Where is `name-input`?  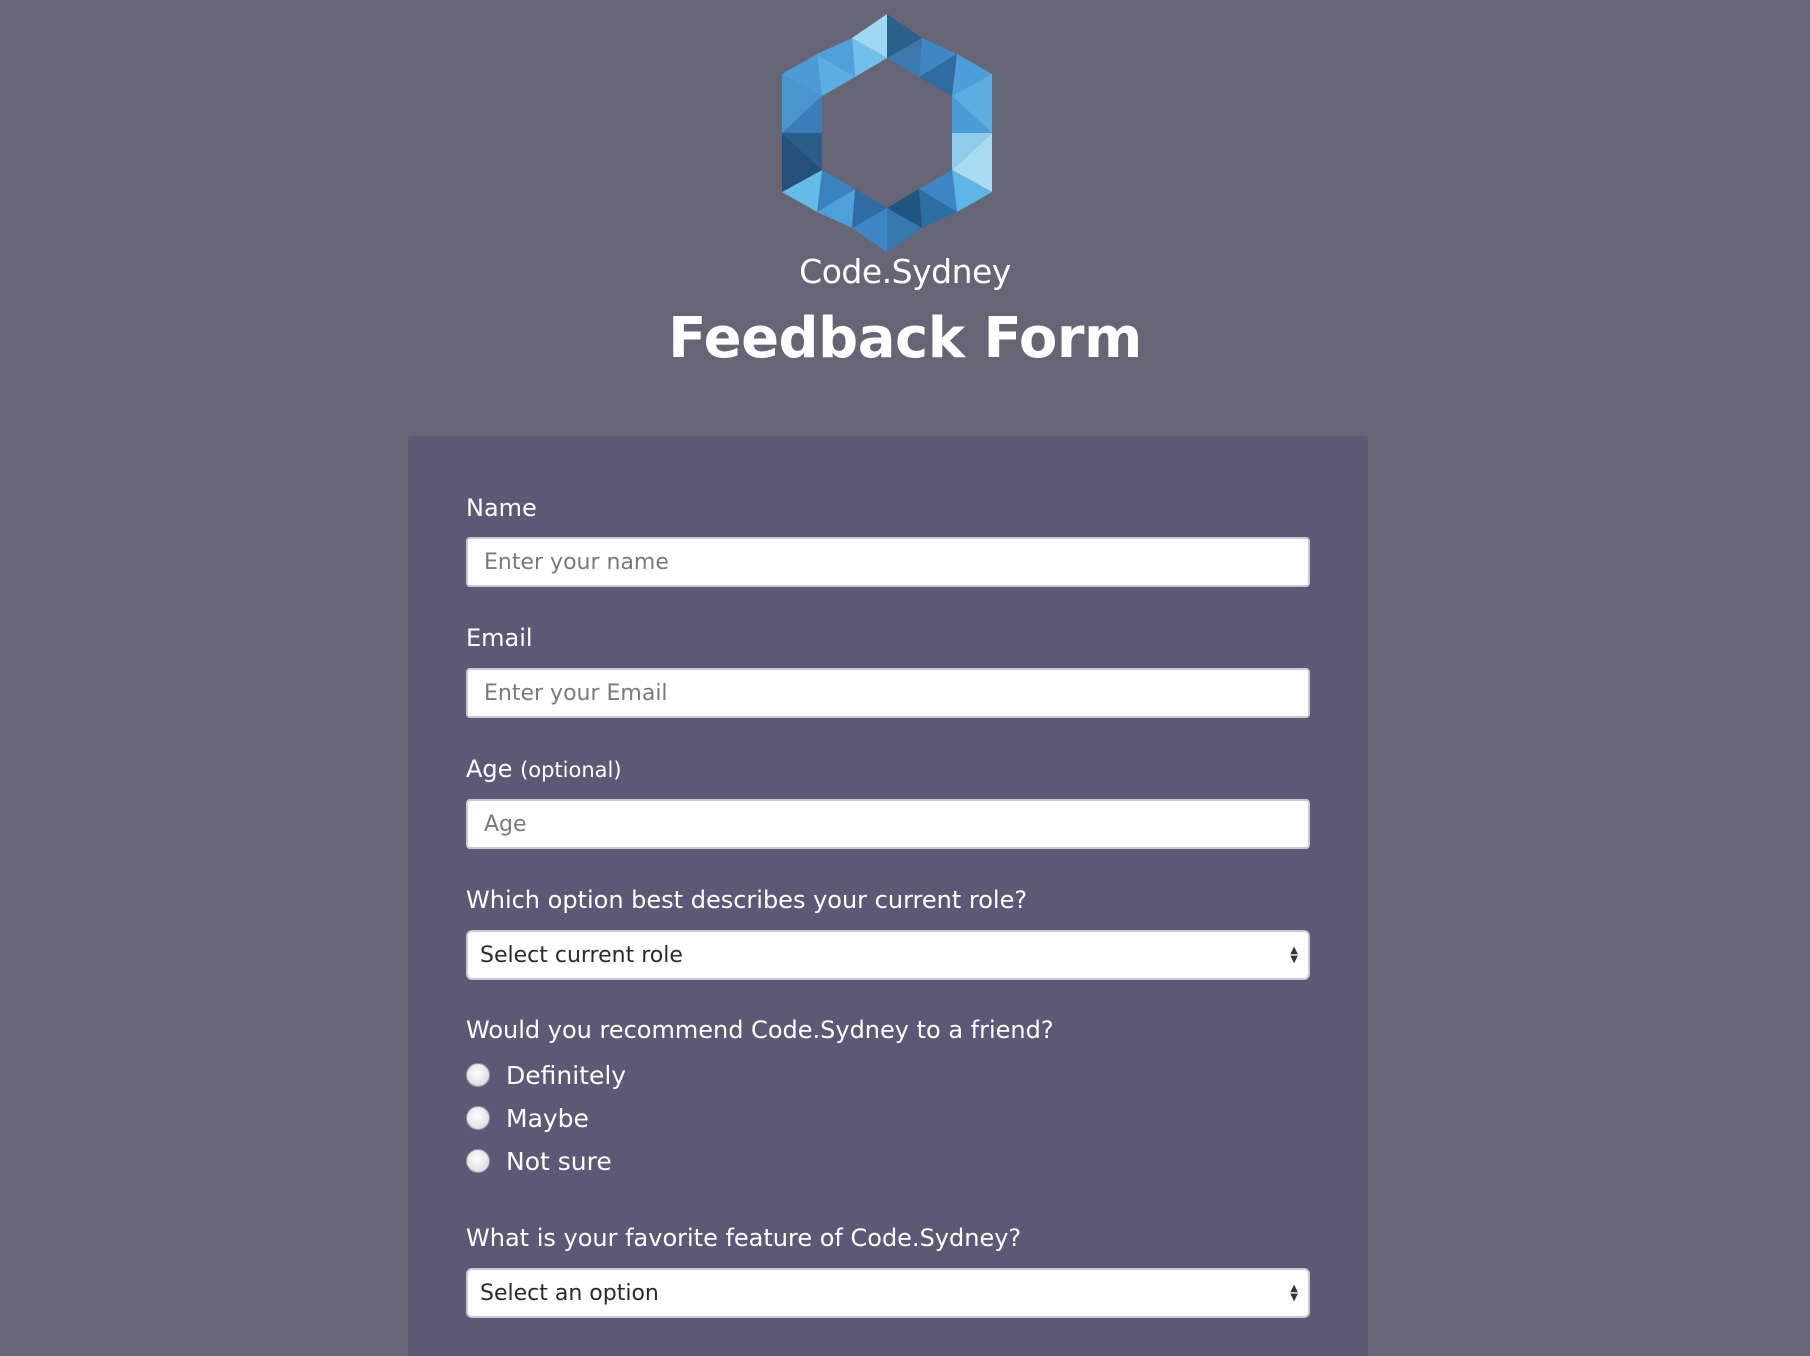 name-input is located at coordinates (888, 562).